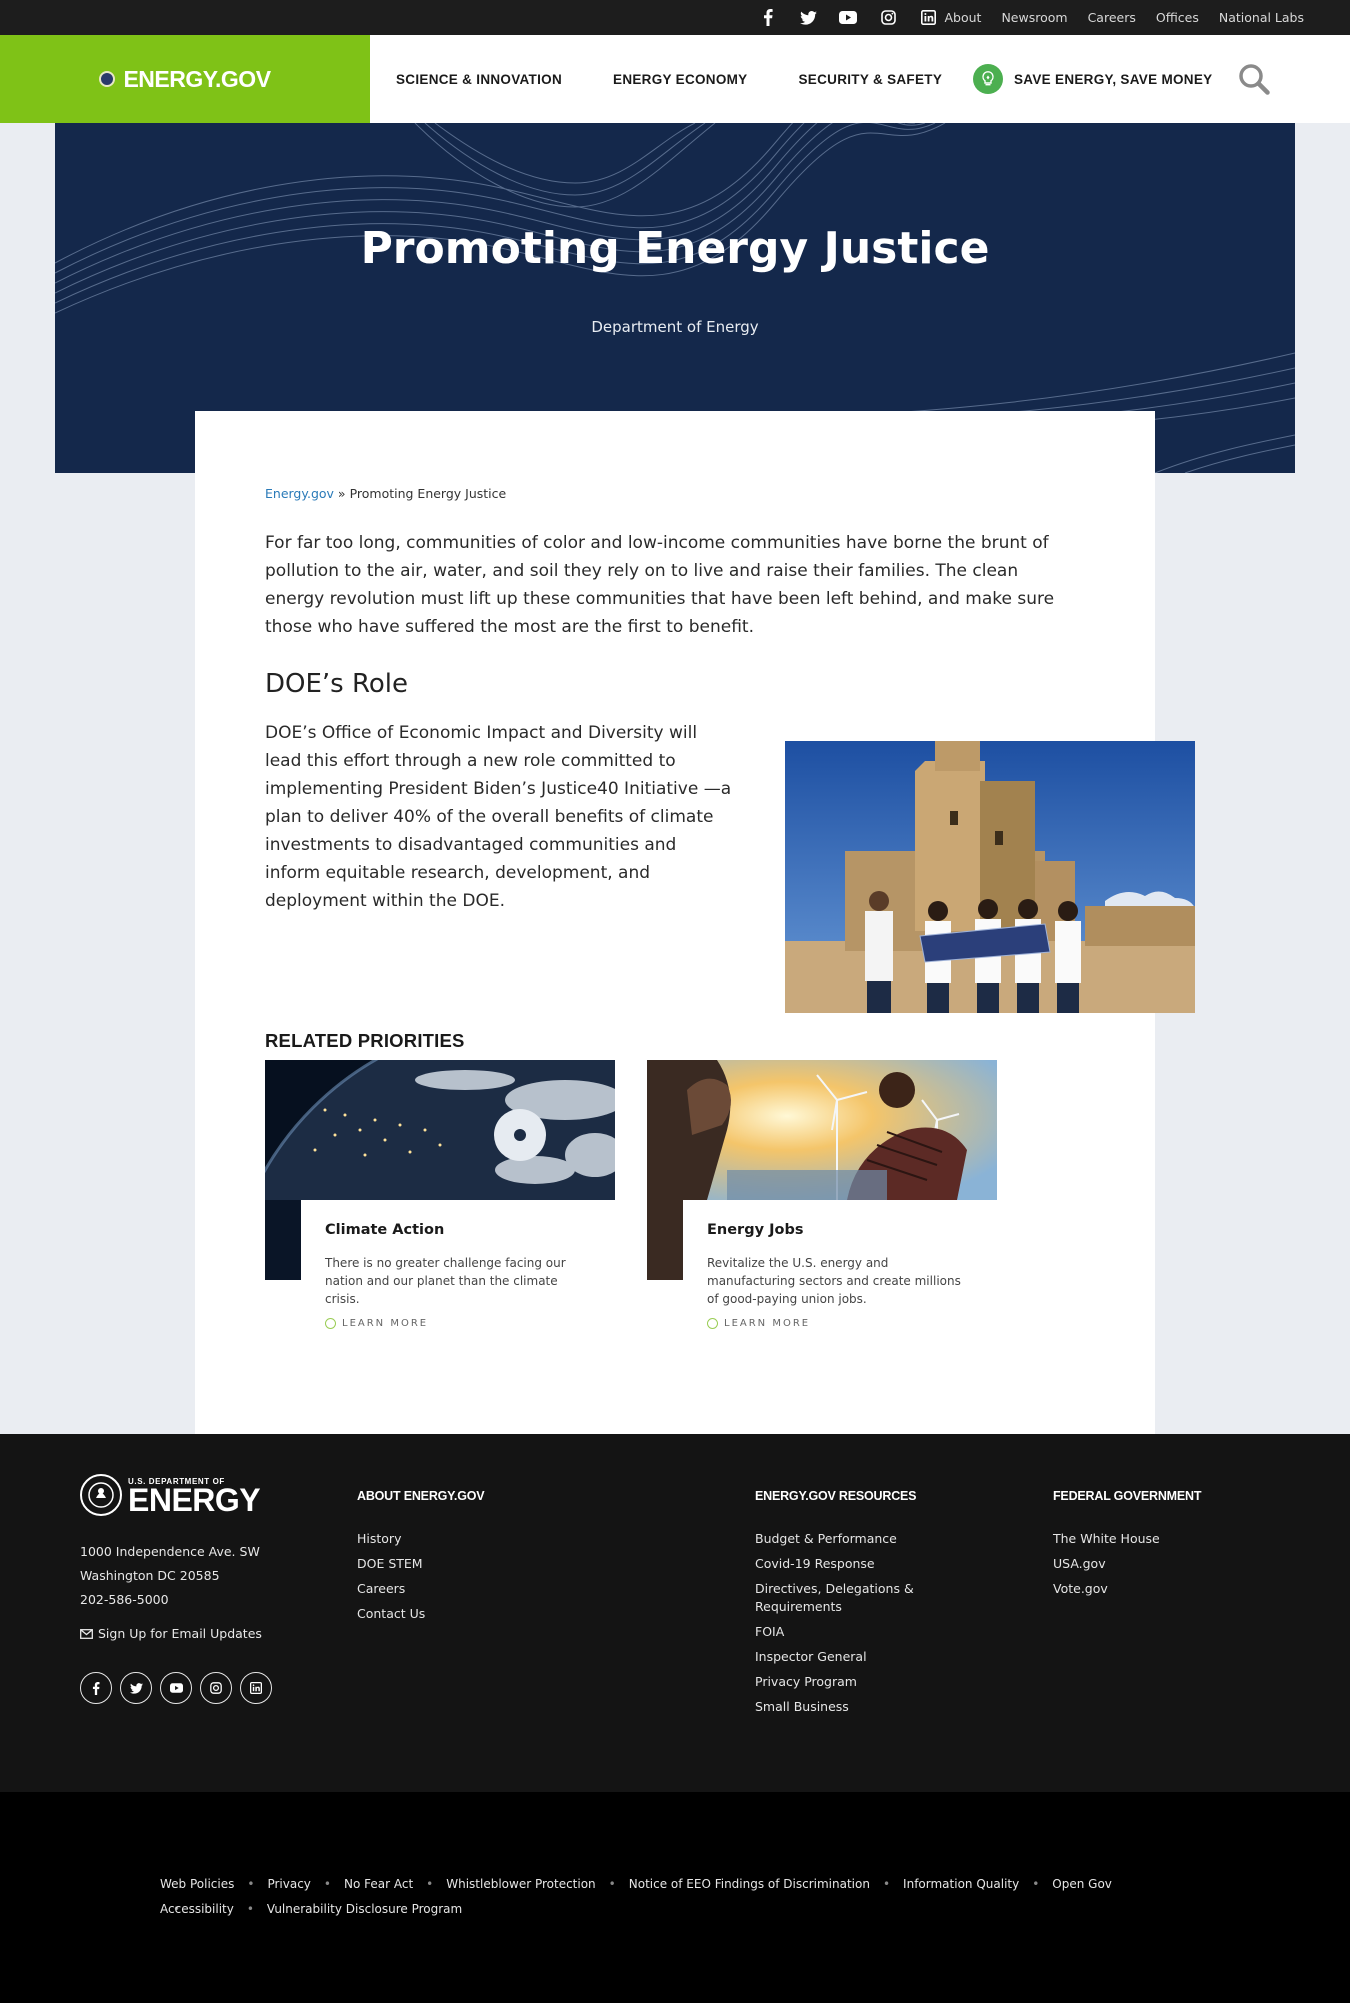 The image size is (1350, 2003). What do you see at coordinates (170, 1551) in the screenshot?
I see `address-street: 1000 Independence Ave. SW` at bounding box center [170, 1551].